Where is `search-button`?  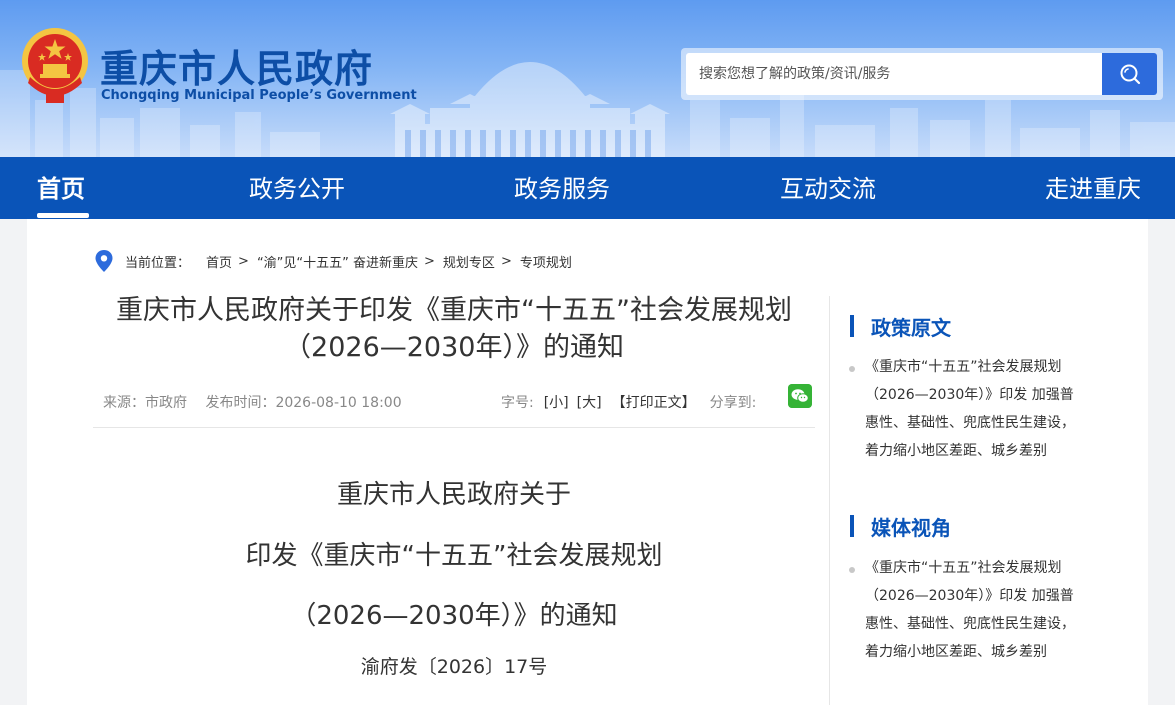 search-button is located at coordinates (1129, 74).